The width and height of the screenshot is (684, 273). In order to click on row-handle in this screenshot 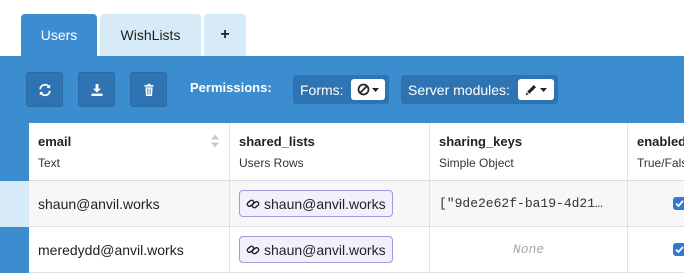, I will do `click(14, 204)`.